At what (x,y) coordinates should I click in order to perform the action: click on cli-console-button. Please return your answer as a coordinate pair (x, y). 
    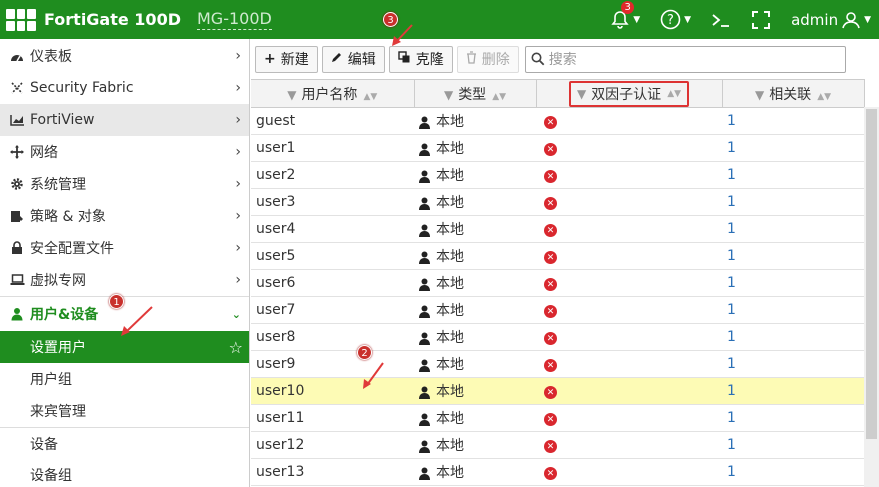
    Looking at the image, I should click on (721, 20).